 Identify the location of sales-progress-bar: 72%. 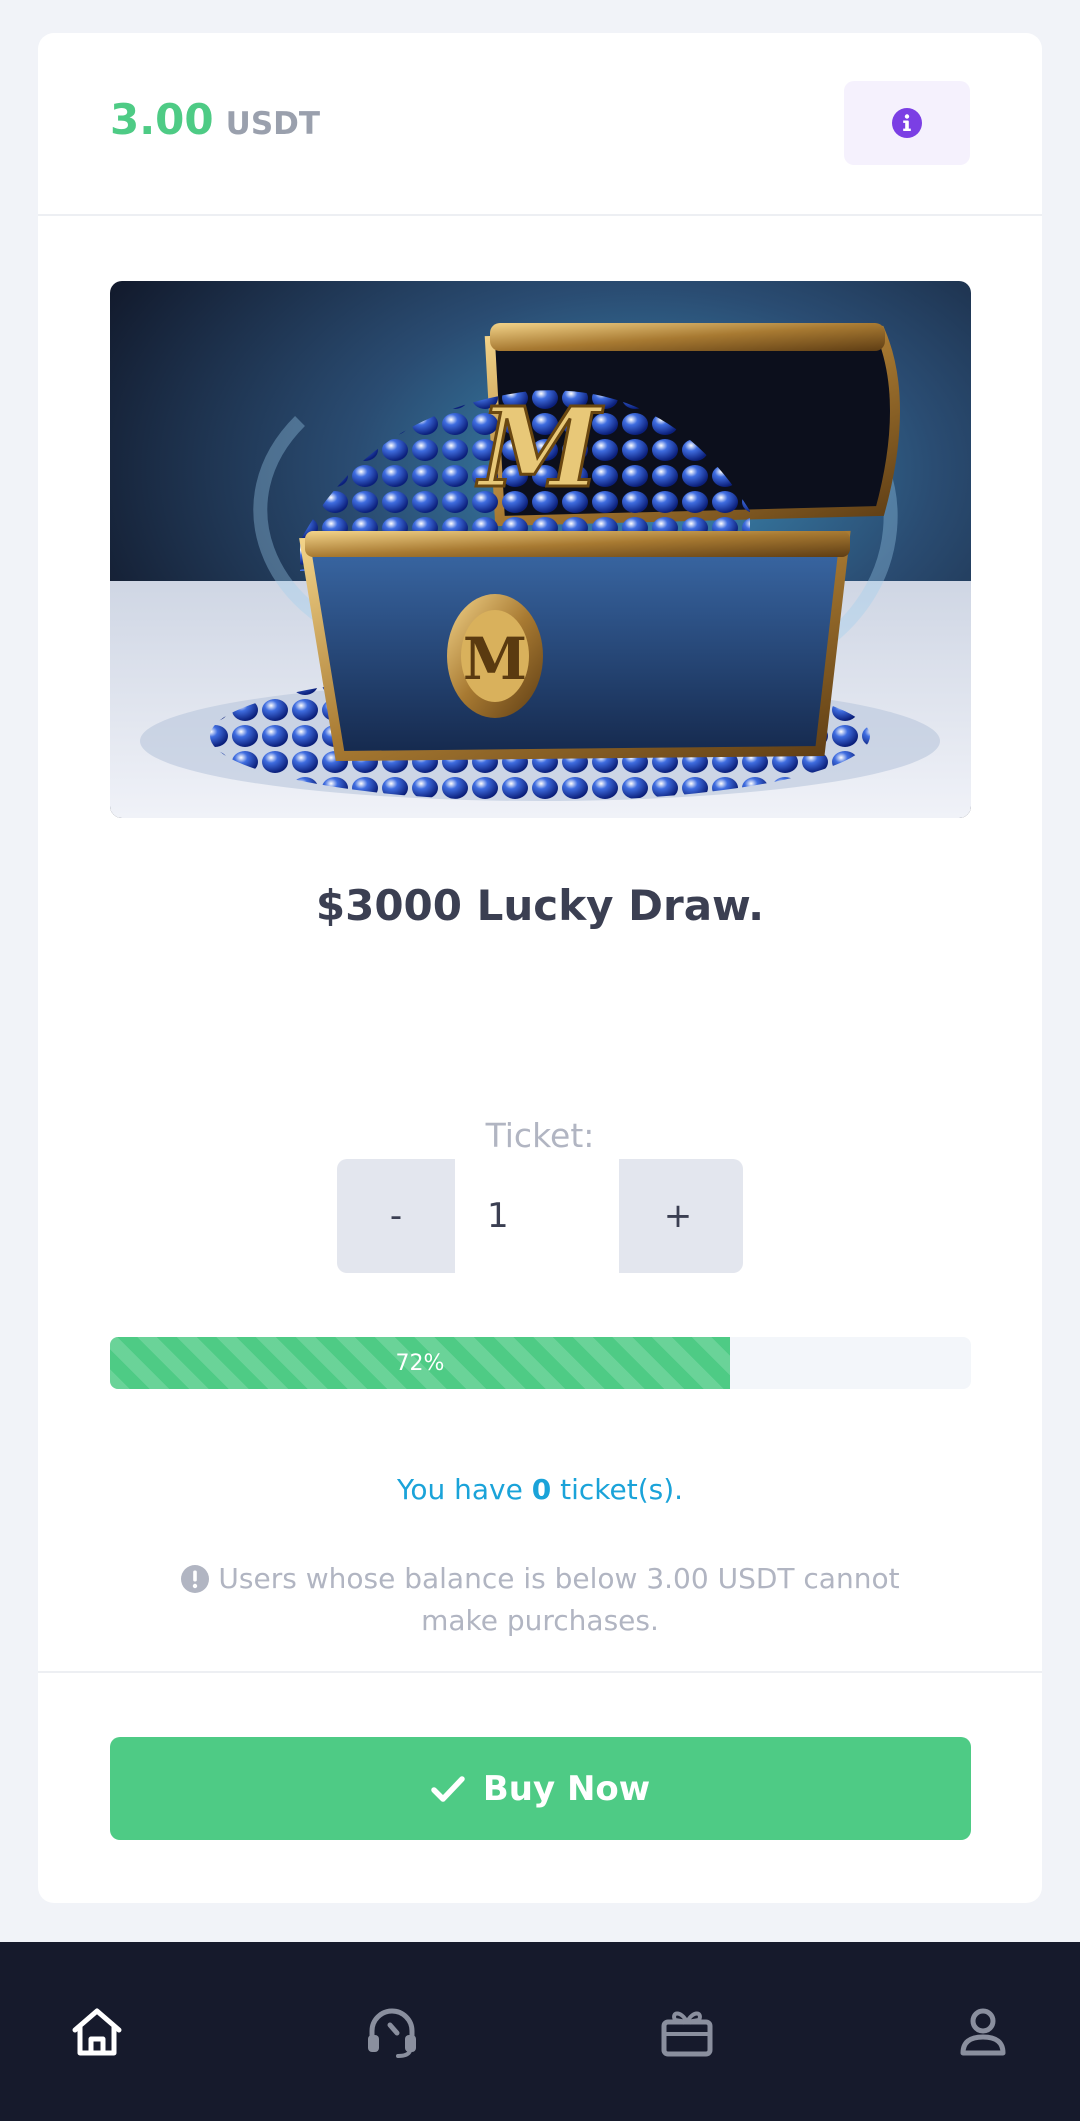
(540, 1363).